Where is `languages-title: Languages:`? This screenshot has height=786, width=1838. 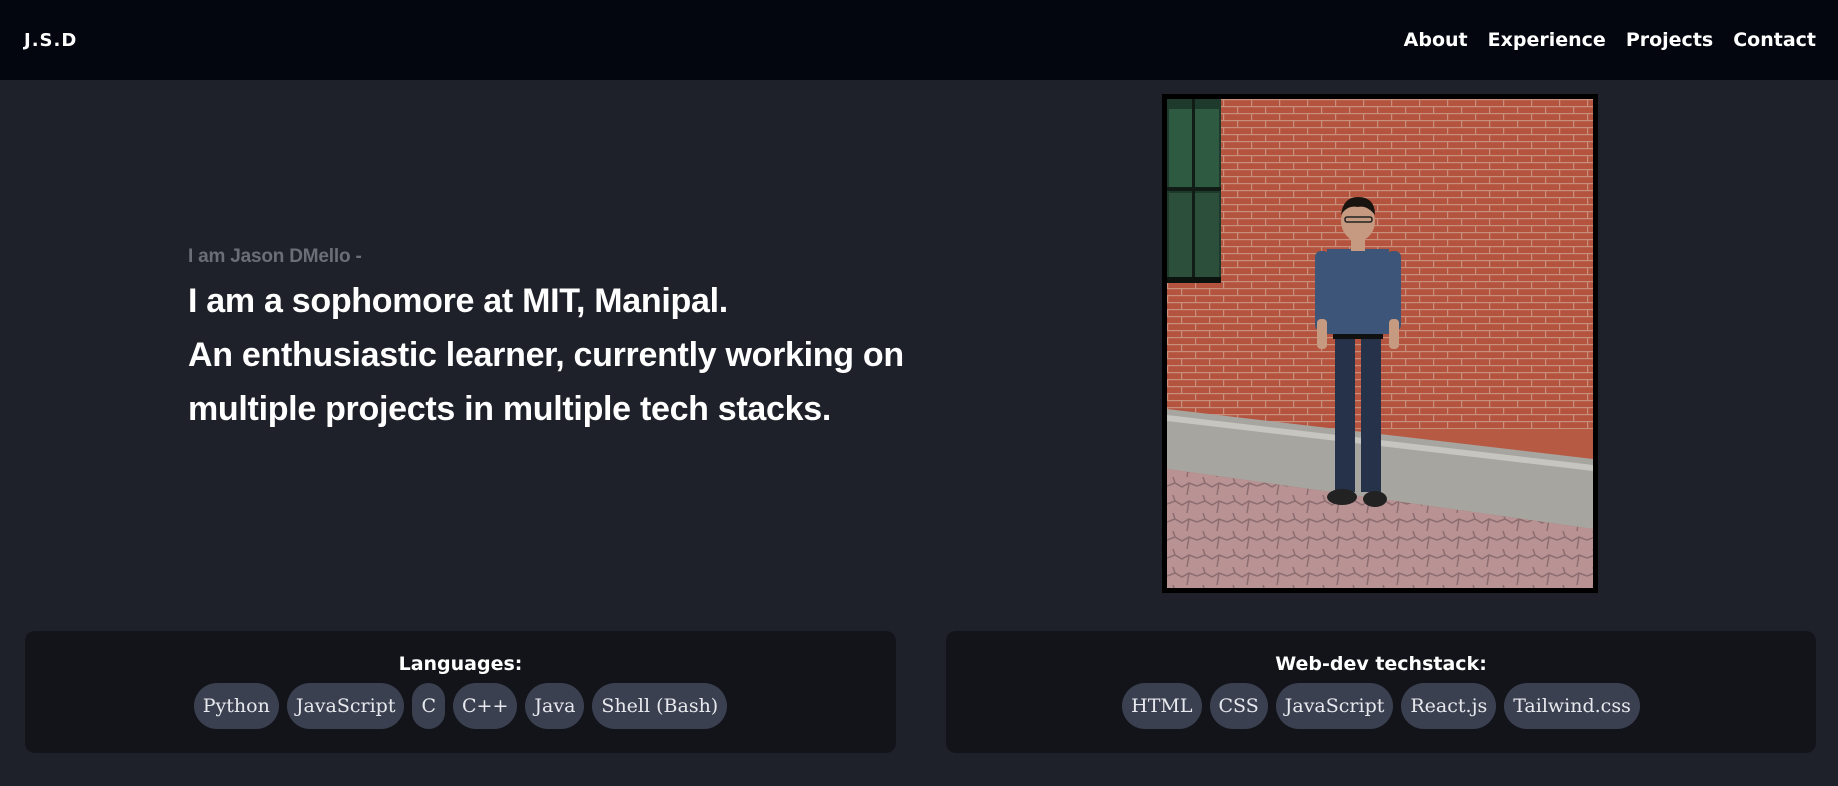 languages-title: Languages: is located at coordinates (460, 664).